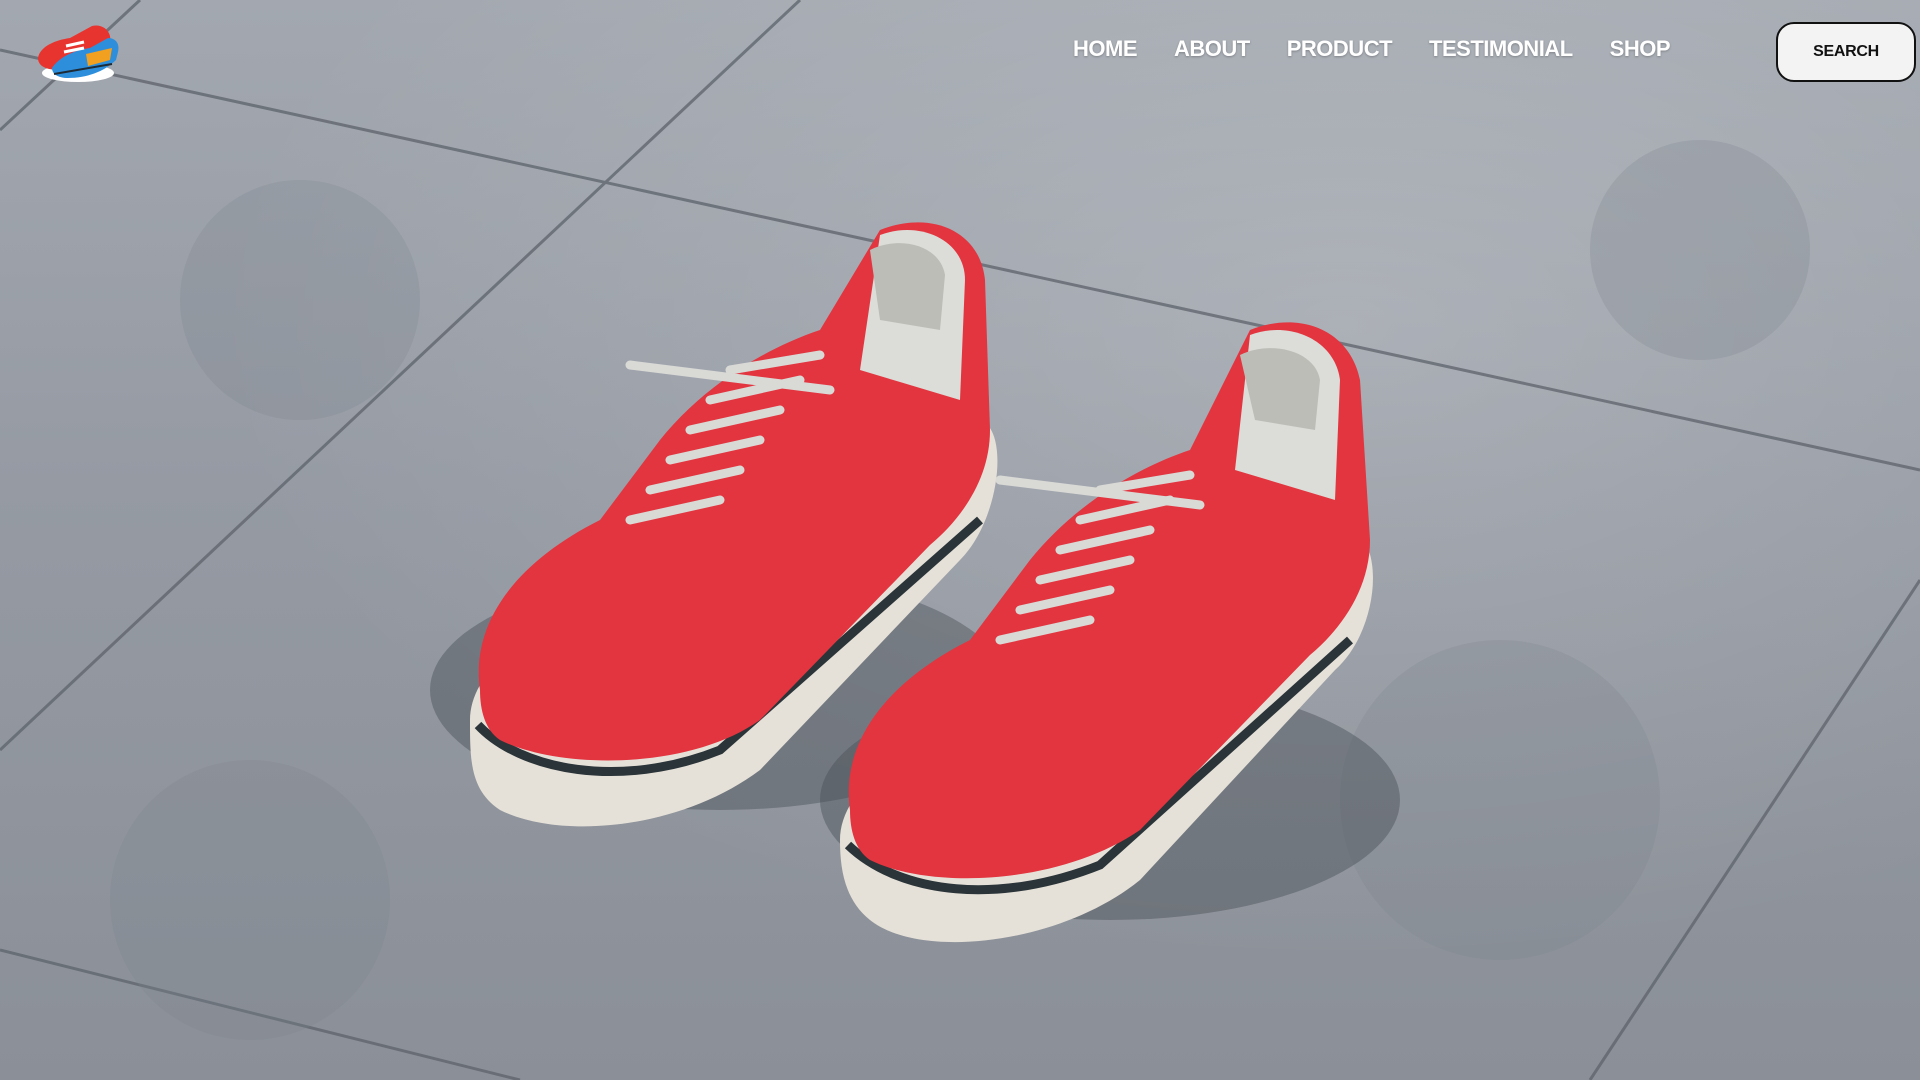 This screenshot has width=1920, height=1080. What do you see at coordinates (1846, 52) in the screenshot?
I see `search-button: SEARCH` at bounding box center [1846, 52].